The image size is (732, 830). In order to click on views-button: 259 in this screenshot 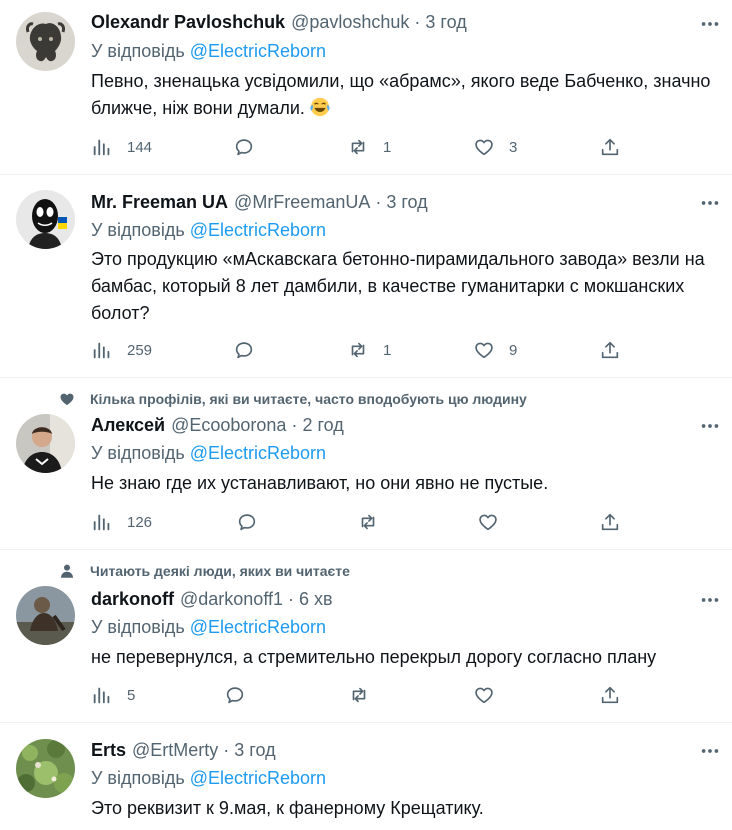, I will do `click(121, 350)`.